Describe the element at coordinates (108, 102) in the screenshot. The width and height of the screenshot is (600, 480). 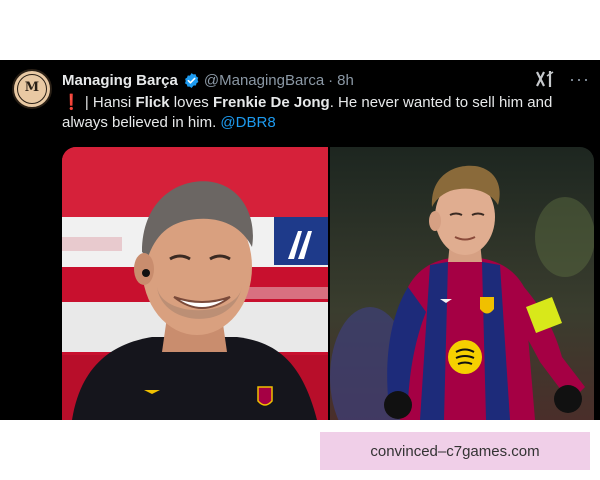
I see `text-part-1: | Hansi` at that location.